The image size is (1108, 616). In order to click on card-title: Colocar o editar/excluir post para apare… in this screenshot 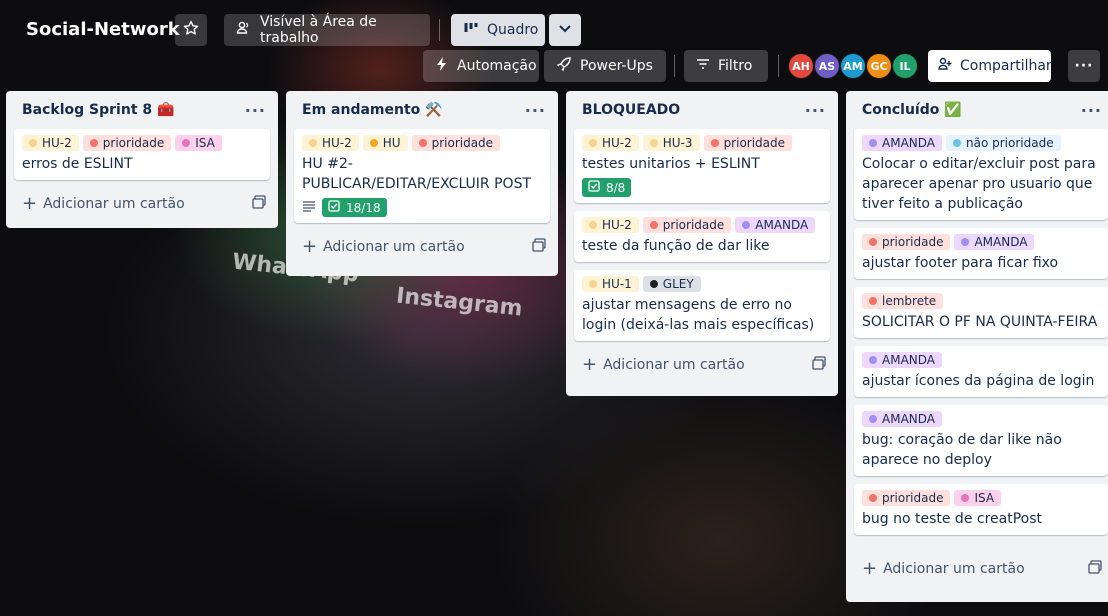, I will do `click(979, 184)`.